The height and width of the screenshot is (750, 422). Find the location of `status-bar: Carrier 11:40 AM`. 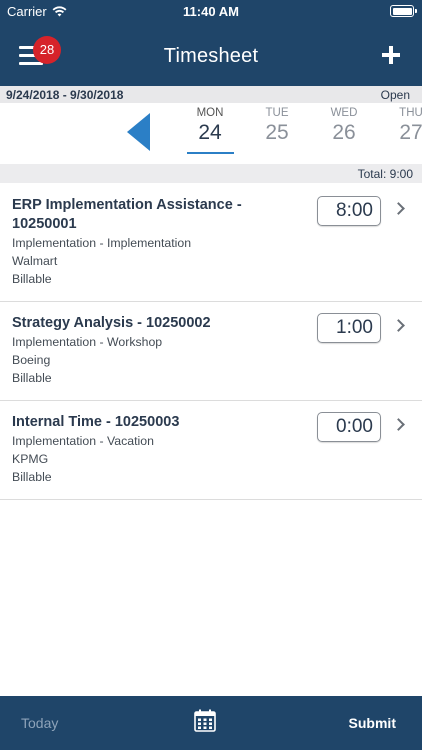

status-bar: Carrier 11:40 AM is located at coordinates (211, 11).